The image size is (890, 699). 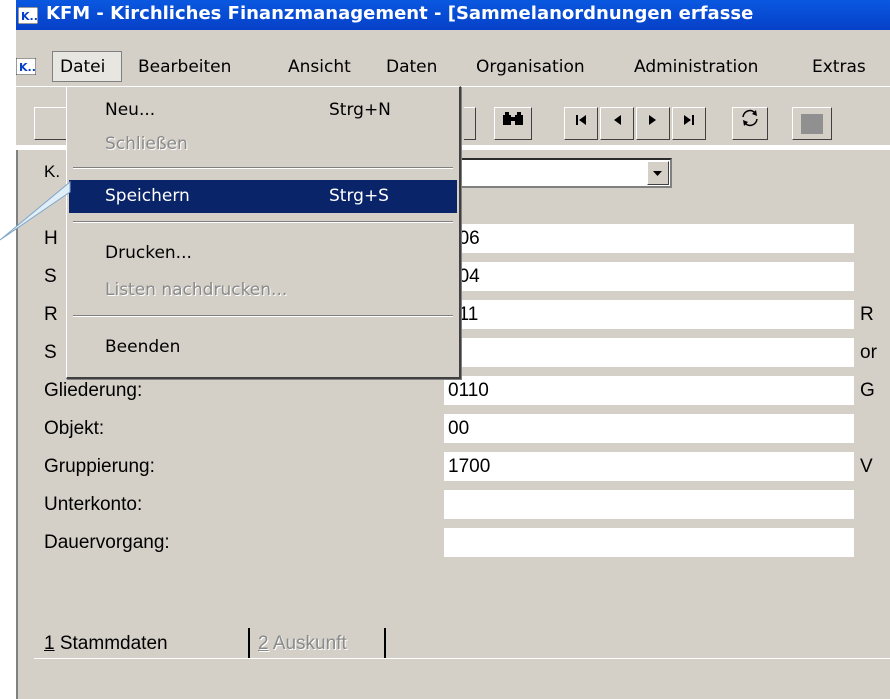 I want to click on tab-auskunft: 2 Auskunft, so click(x=302, y=645).